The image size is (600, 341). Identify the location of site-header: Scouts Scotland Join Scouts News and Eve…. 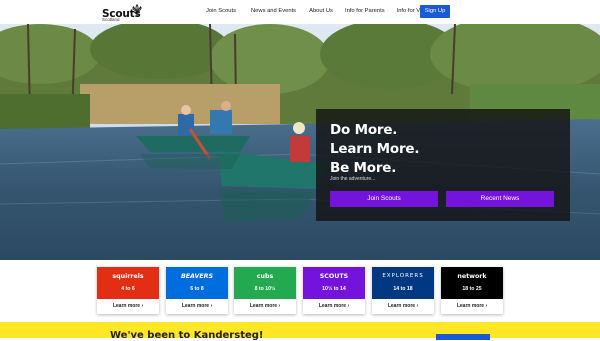
(300, 12).